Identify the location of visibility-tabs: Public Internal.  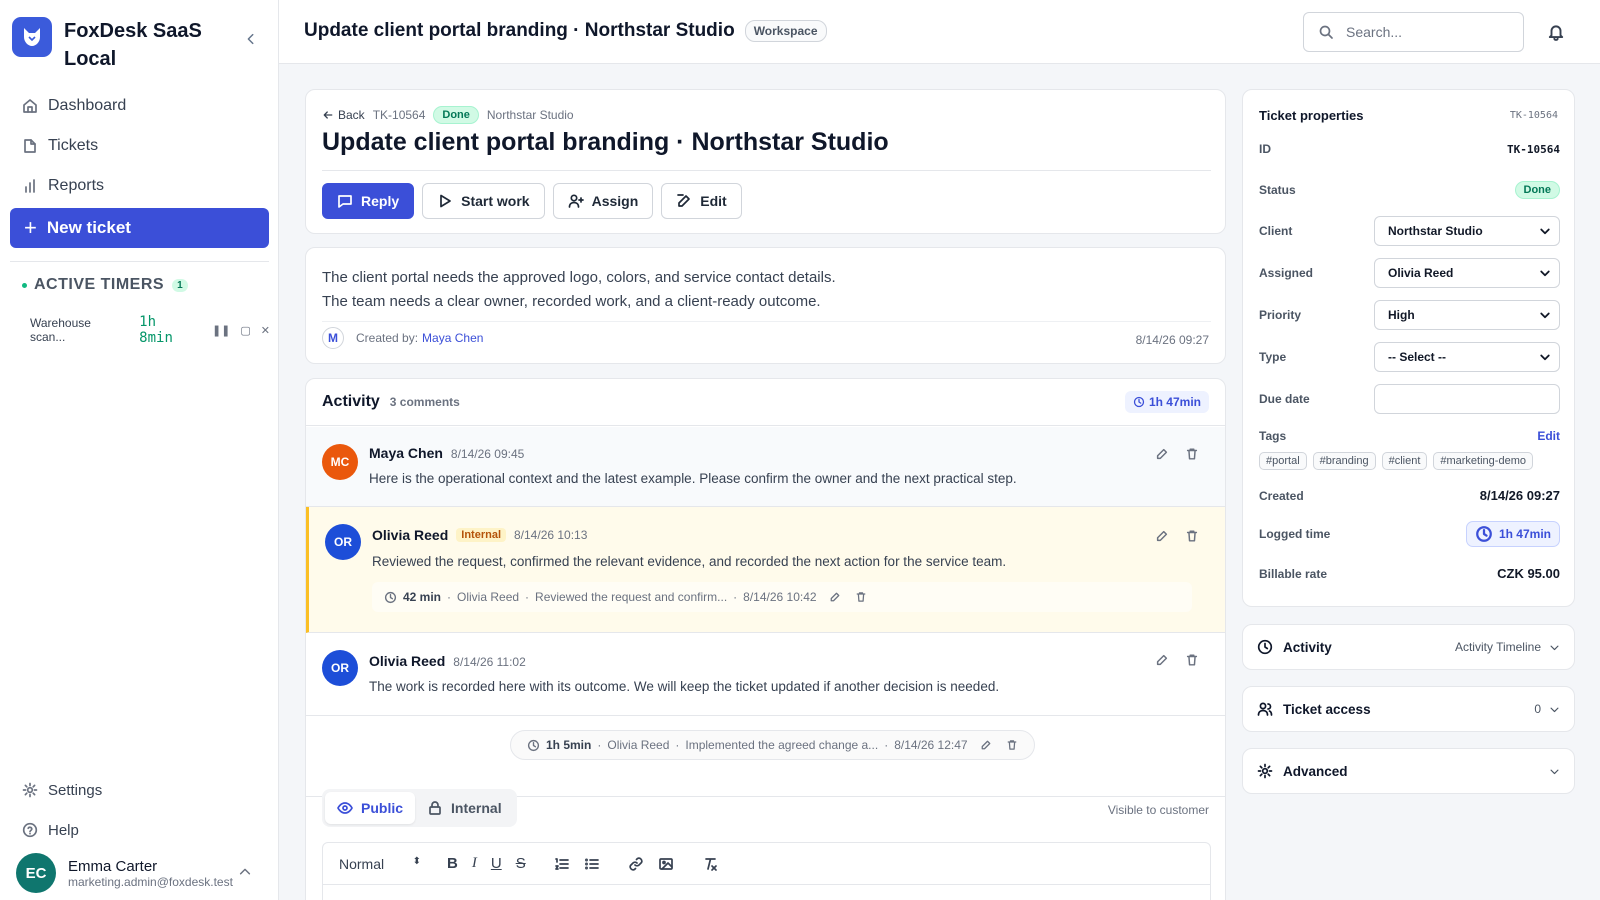
(419, 808).